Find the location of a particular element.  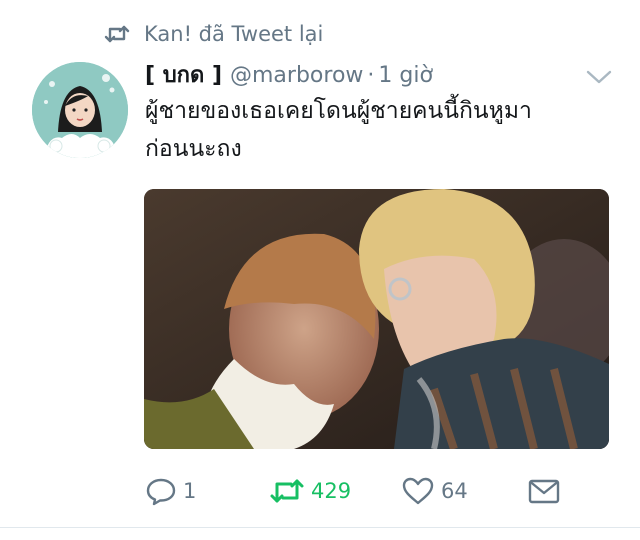

tweet-actions: 1 429 64 is located at coordinates (360, 491).